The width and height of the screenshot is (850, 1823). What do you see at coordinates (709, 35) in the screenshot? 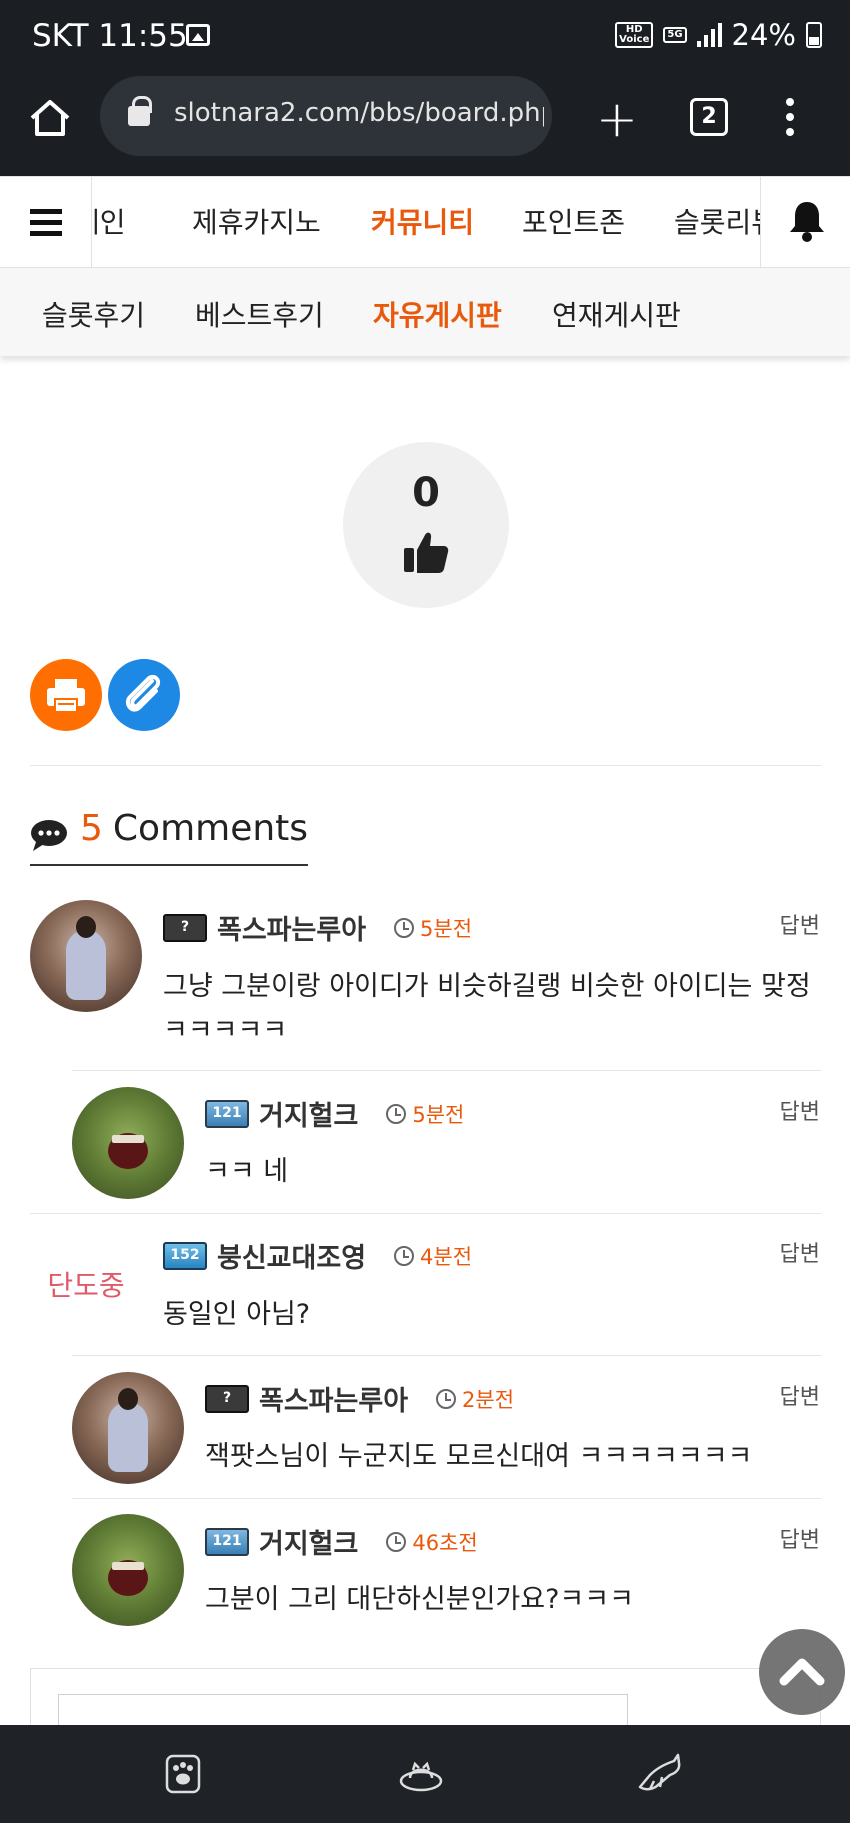
I see `signal-icon` at bounding box center [709, 35].